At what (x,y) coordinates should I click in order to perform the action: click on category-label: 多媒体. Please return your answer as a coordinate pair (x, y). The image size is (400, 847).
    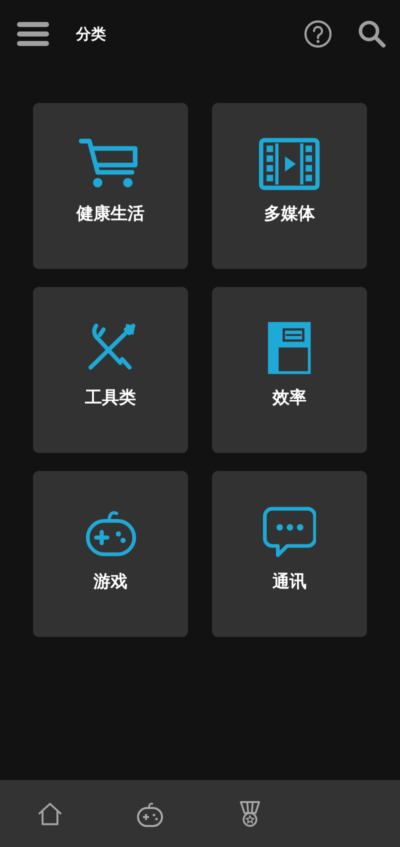
    Looking at the image, I should click on (289, 214).